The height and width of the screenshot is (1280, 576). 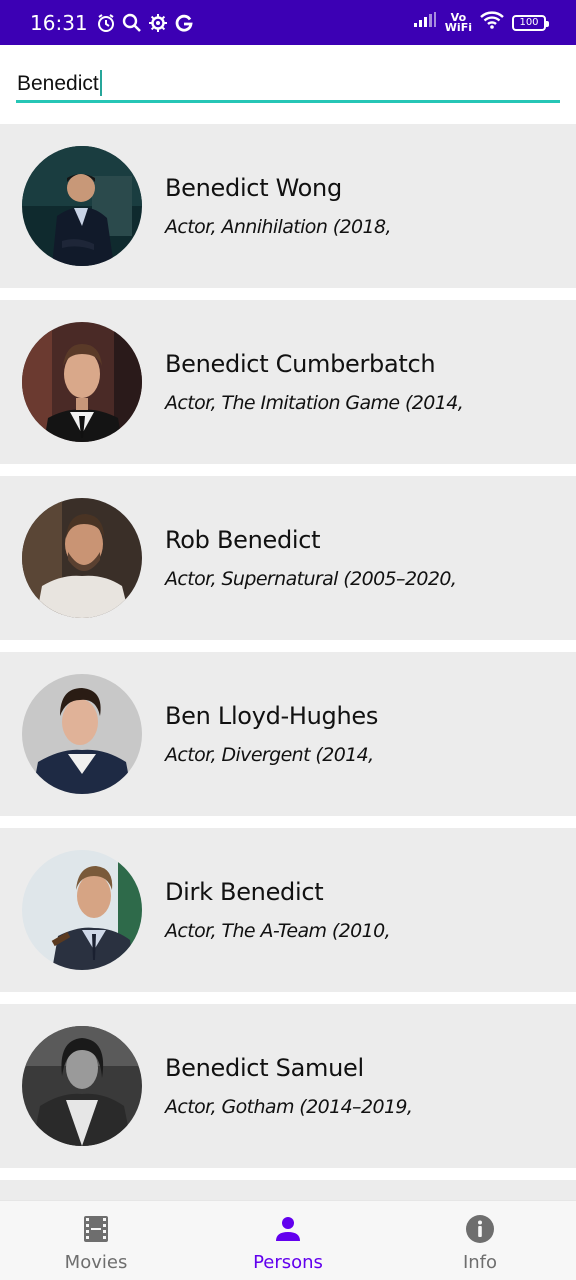 I want to click on person-role: Actor, Annihilation (2018,, so click(x=278, y=227).